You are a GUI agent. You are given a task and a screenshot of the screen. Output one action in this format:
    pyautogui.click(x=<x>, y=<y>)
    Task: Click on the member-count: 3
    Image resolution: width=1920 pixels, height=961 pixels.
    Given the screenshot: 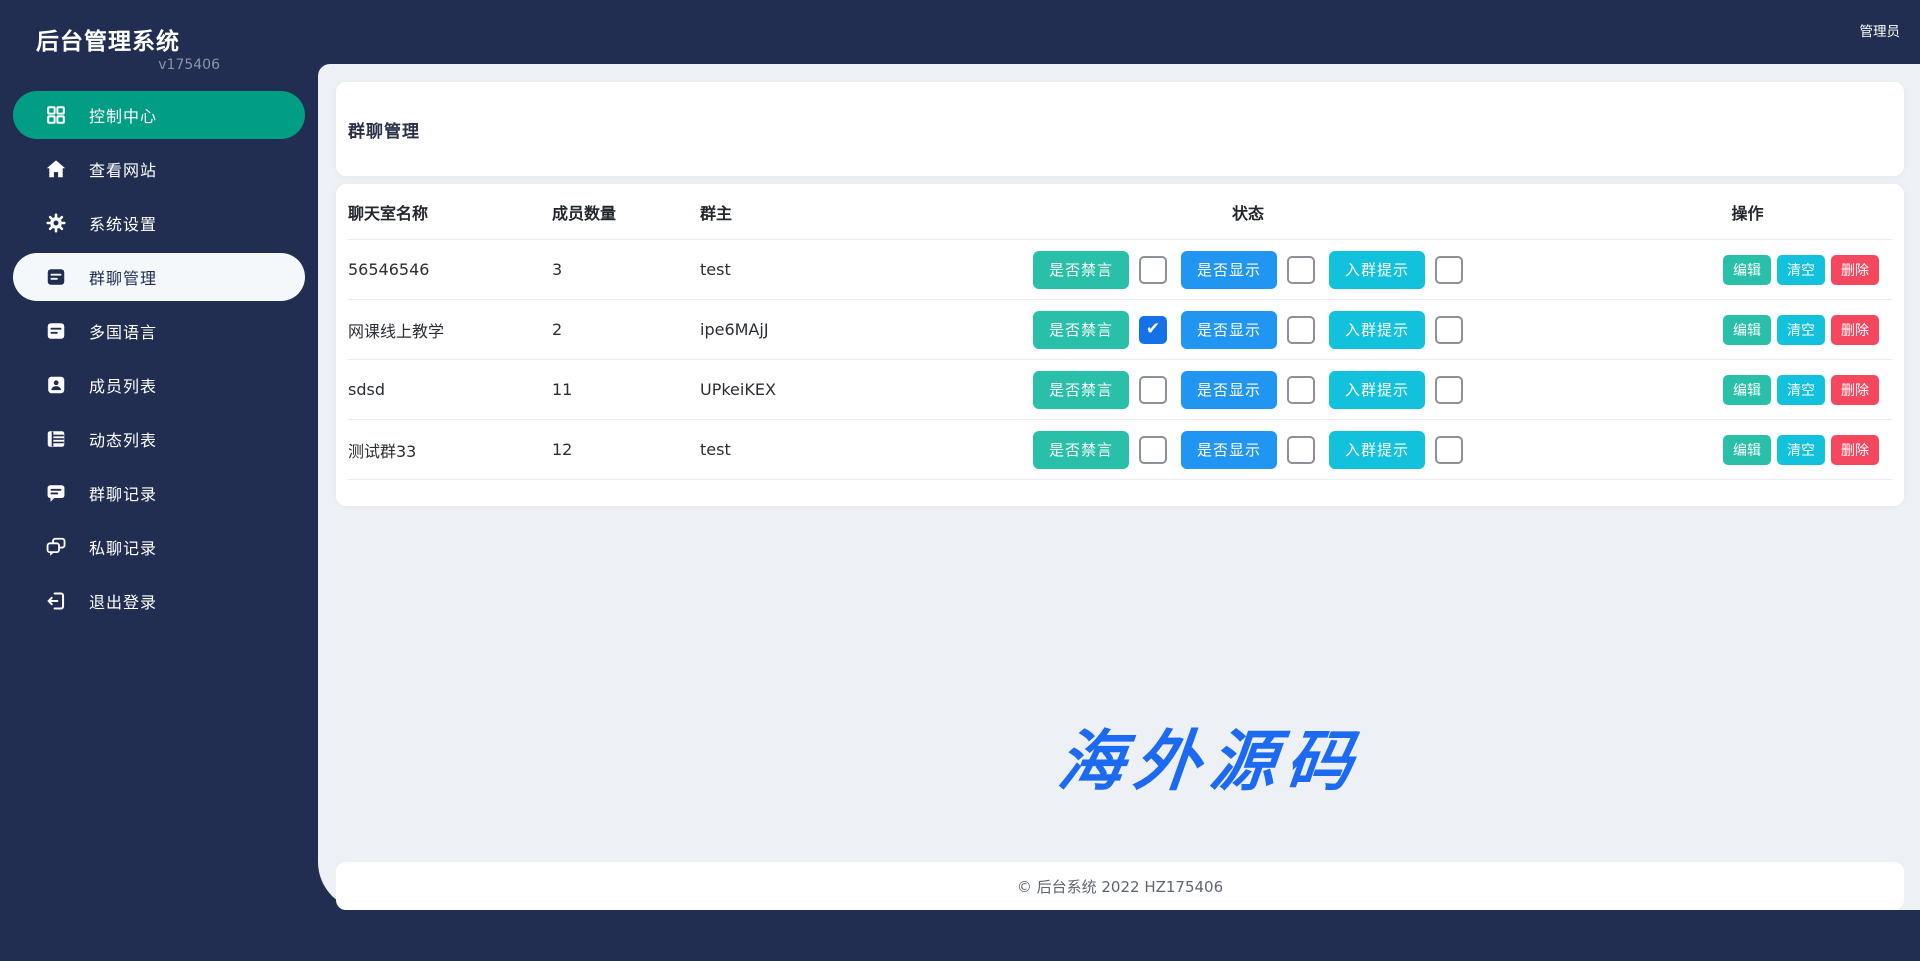 What is the action you would take?
    pyautogui.click(x=557, y=269)
    